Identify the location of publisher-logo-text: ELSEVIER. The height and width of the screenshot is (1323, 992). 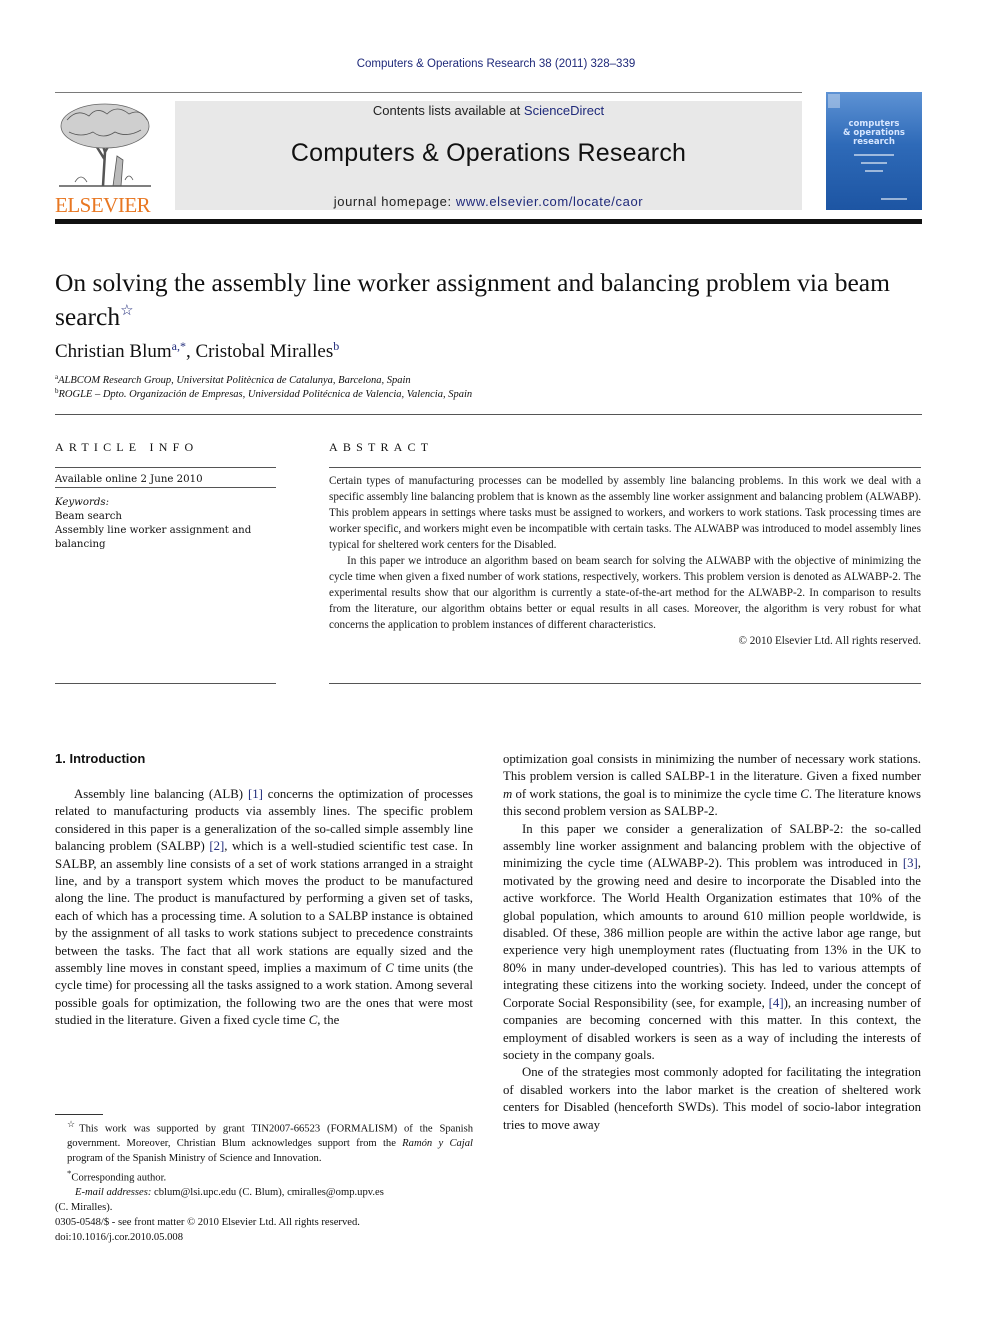
(103, 205).